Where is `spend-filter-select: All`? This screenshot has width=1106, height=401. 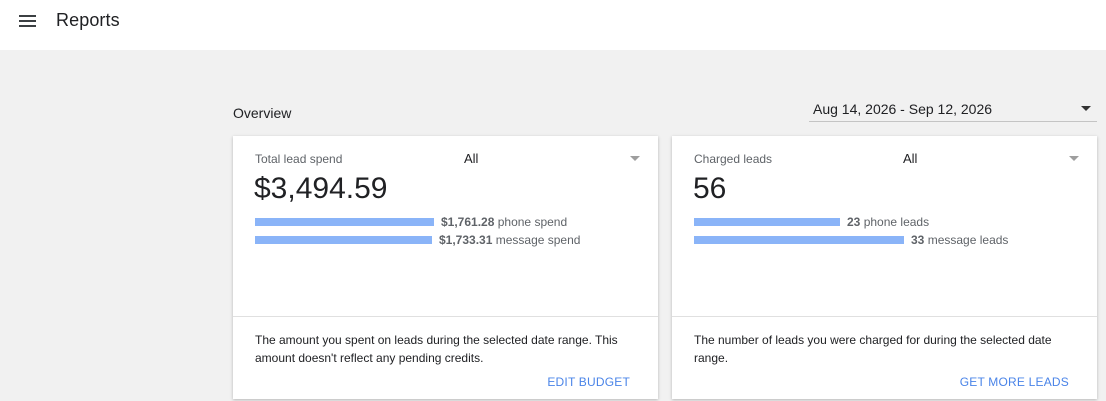 spend-filter-select: All is located at coordinates (552, 157).